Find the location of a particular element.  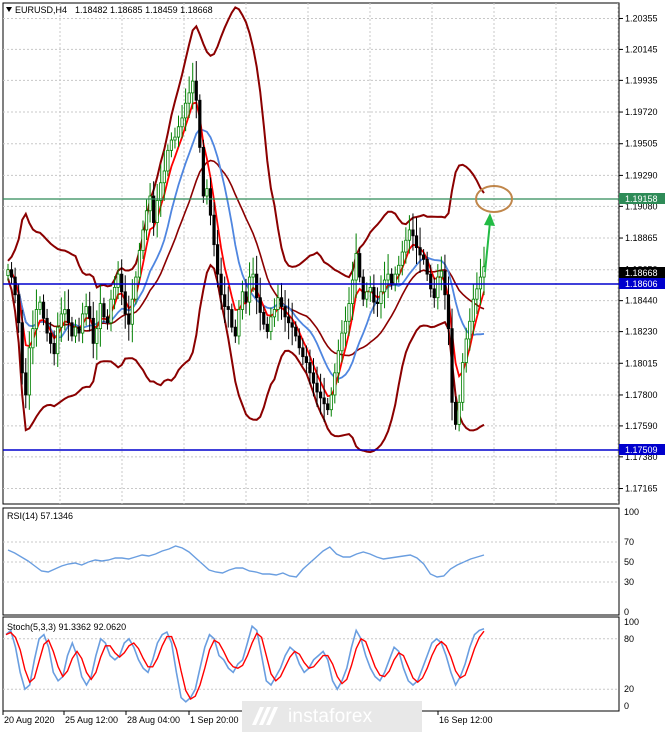

symbol-triangle-icon is located at coordinates (9, 9).